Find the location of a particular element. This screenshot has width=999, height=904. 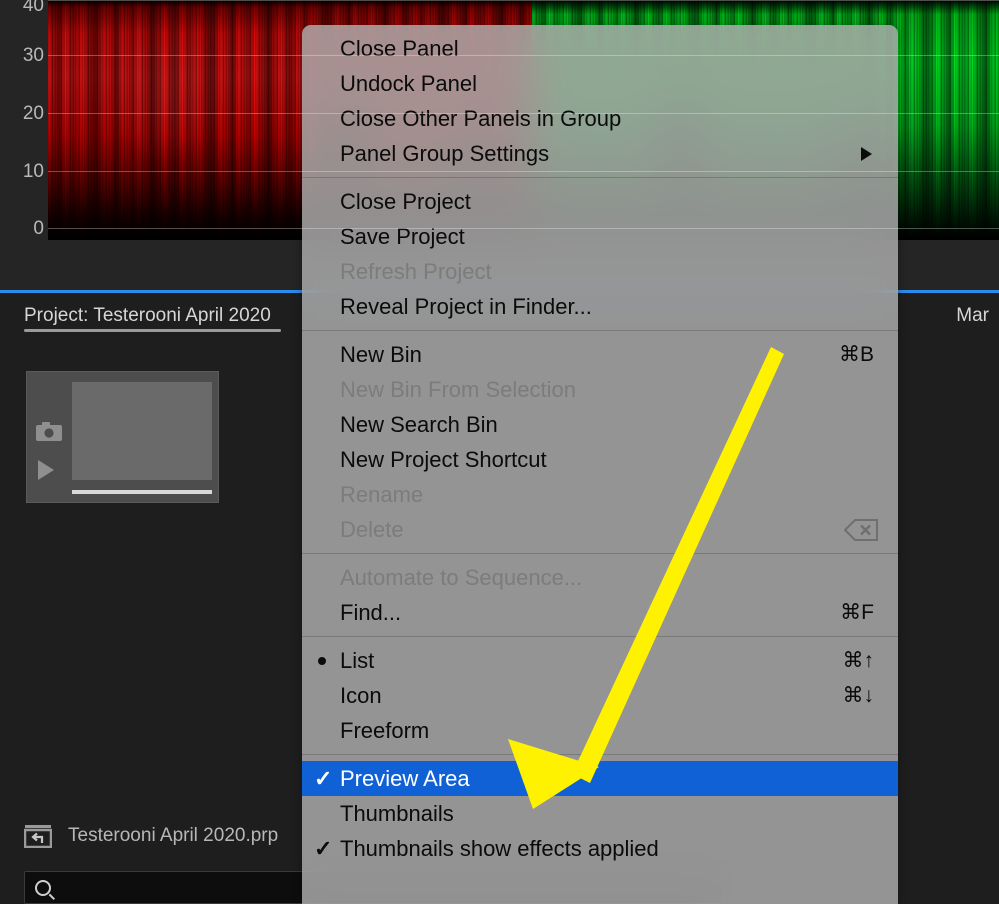

menu-item-label: Refresh Project is located at coordinates (416, 271).